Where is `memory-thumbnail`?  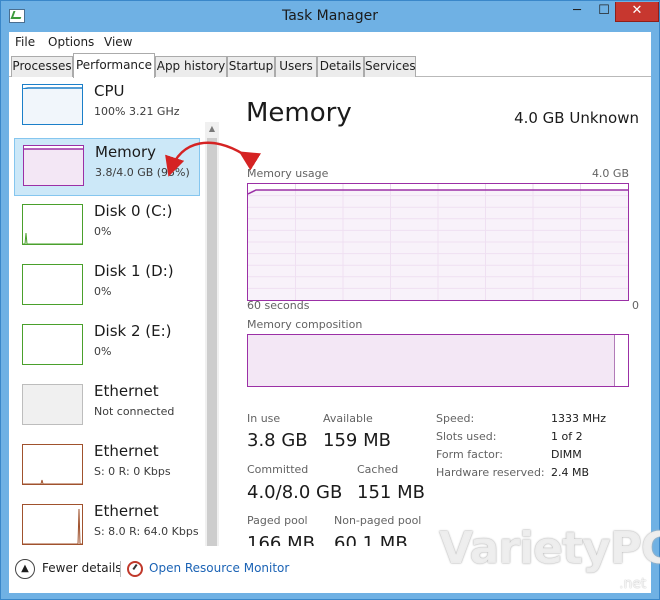
memory-thumbnail is located at coordinates (53, 165).